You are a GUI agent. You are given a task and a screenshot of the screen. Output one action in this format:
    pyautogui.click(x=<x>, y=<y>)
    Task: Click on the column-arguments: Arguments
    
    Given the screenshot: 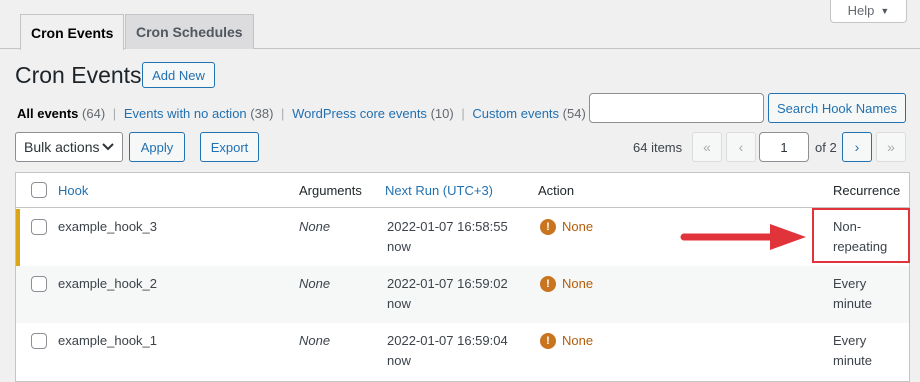 What is the action you would take?
    pyautogui.click(x=330, y=190)
    